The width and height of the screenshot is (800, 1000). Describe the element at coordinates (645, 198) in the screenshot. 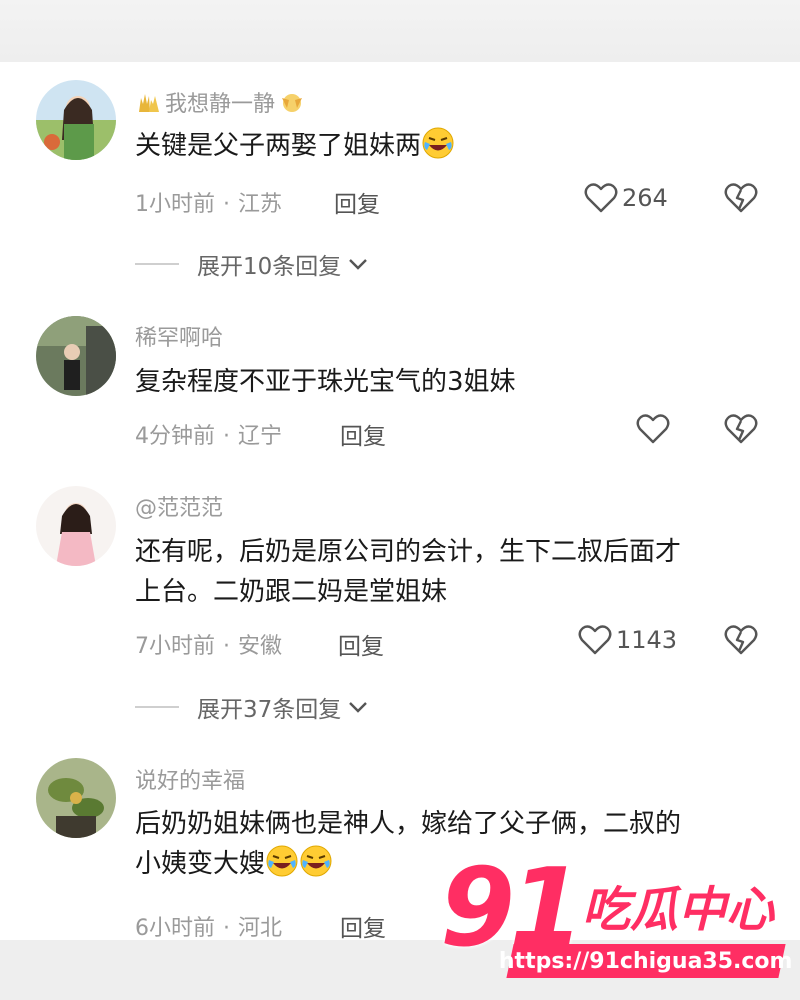

I see `like-count: 264` at that location.